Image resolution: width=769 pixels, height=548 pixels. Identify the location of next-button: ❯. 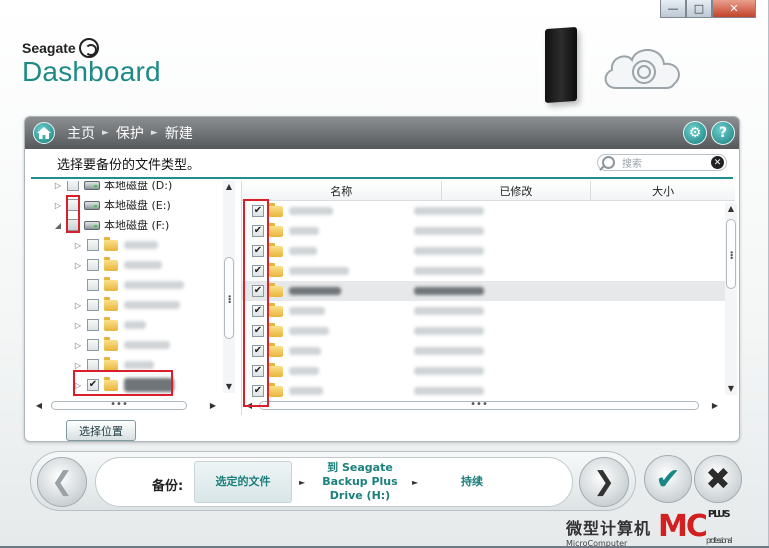
(604, 482).